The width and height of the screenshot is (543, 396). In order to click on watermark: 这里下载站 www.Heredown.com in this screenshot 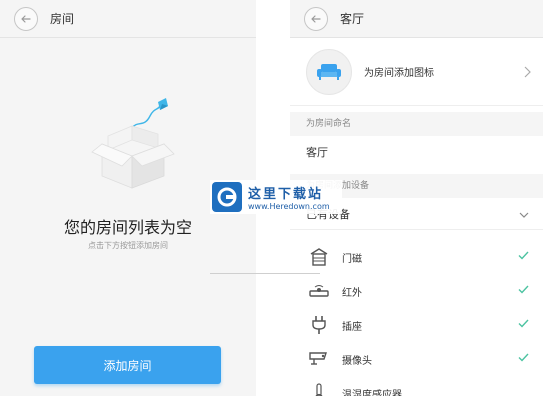, I will do `click(276, 197)`.